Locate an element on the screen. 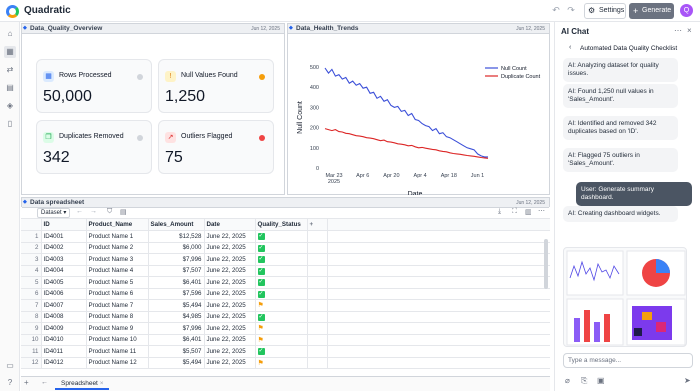 The width and height of the screenshot is (700, 391). product-name-cell: Product Name 11 is located at coordinates (117, 351).